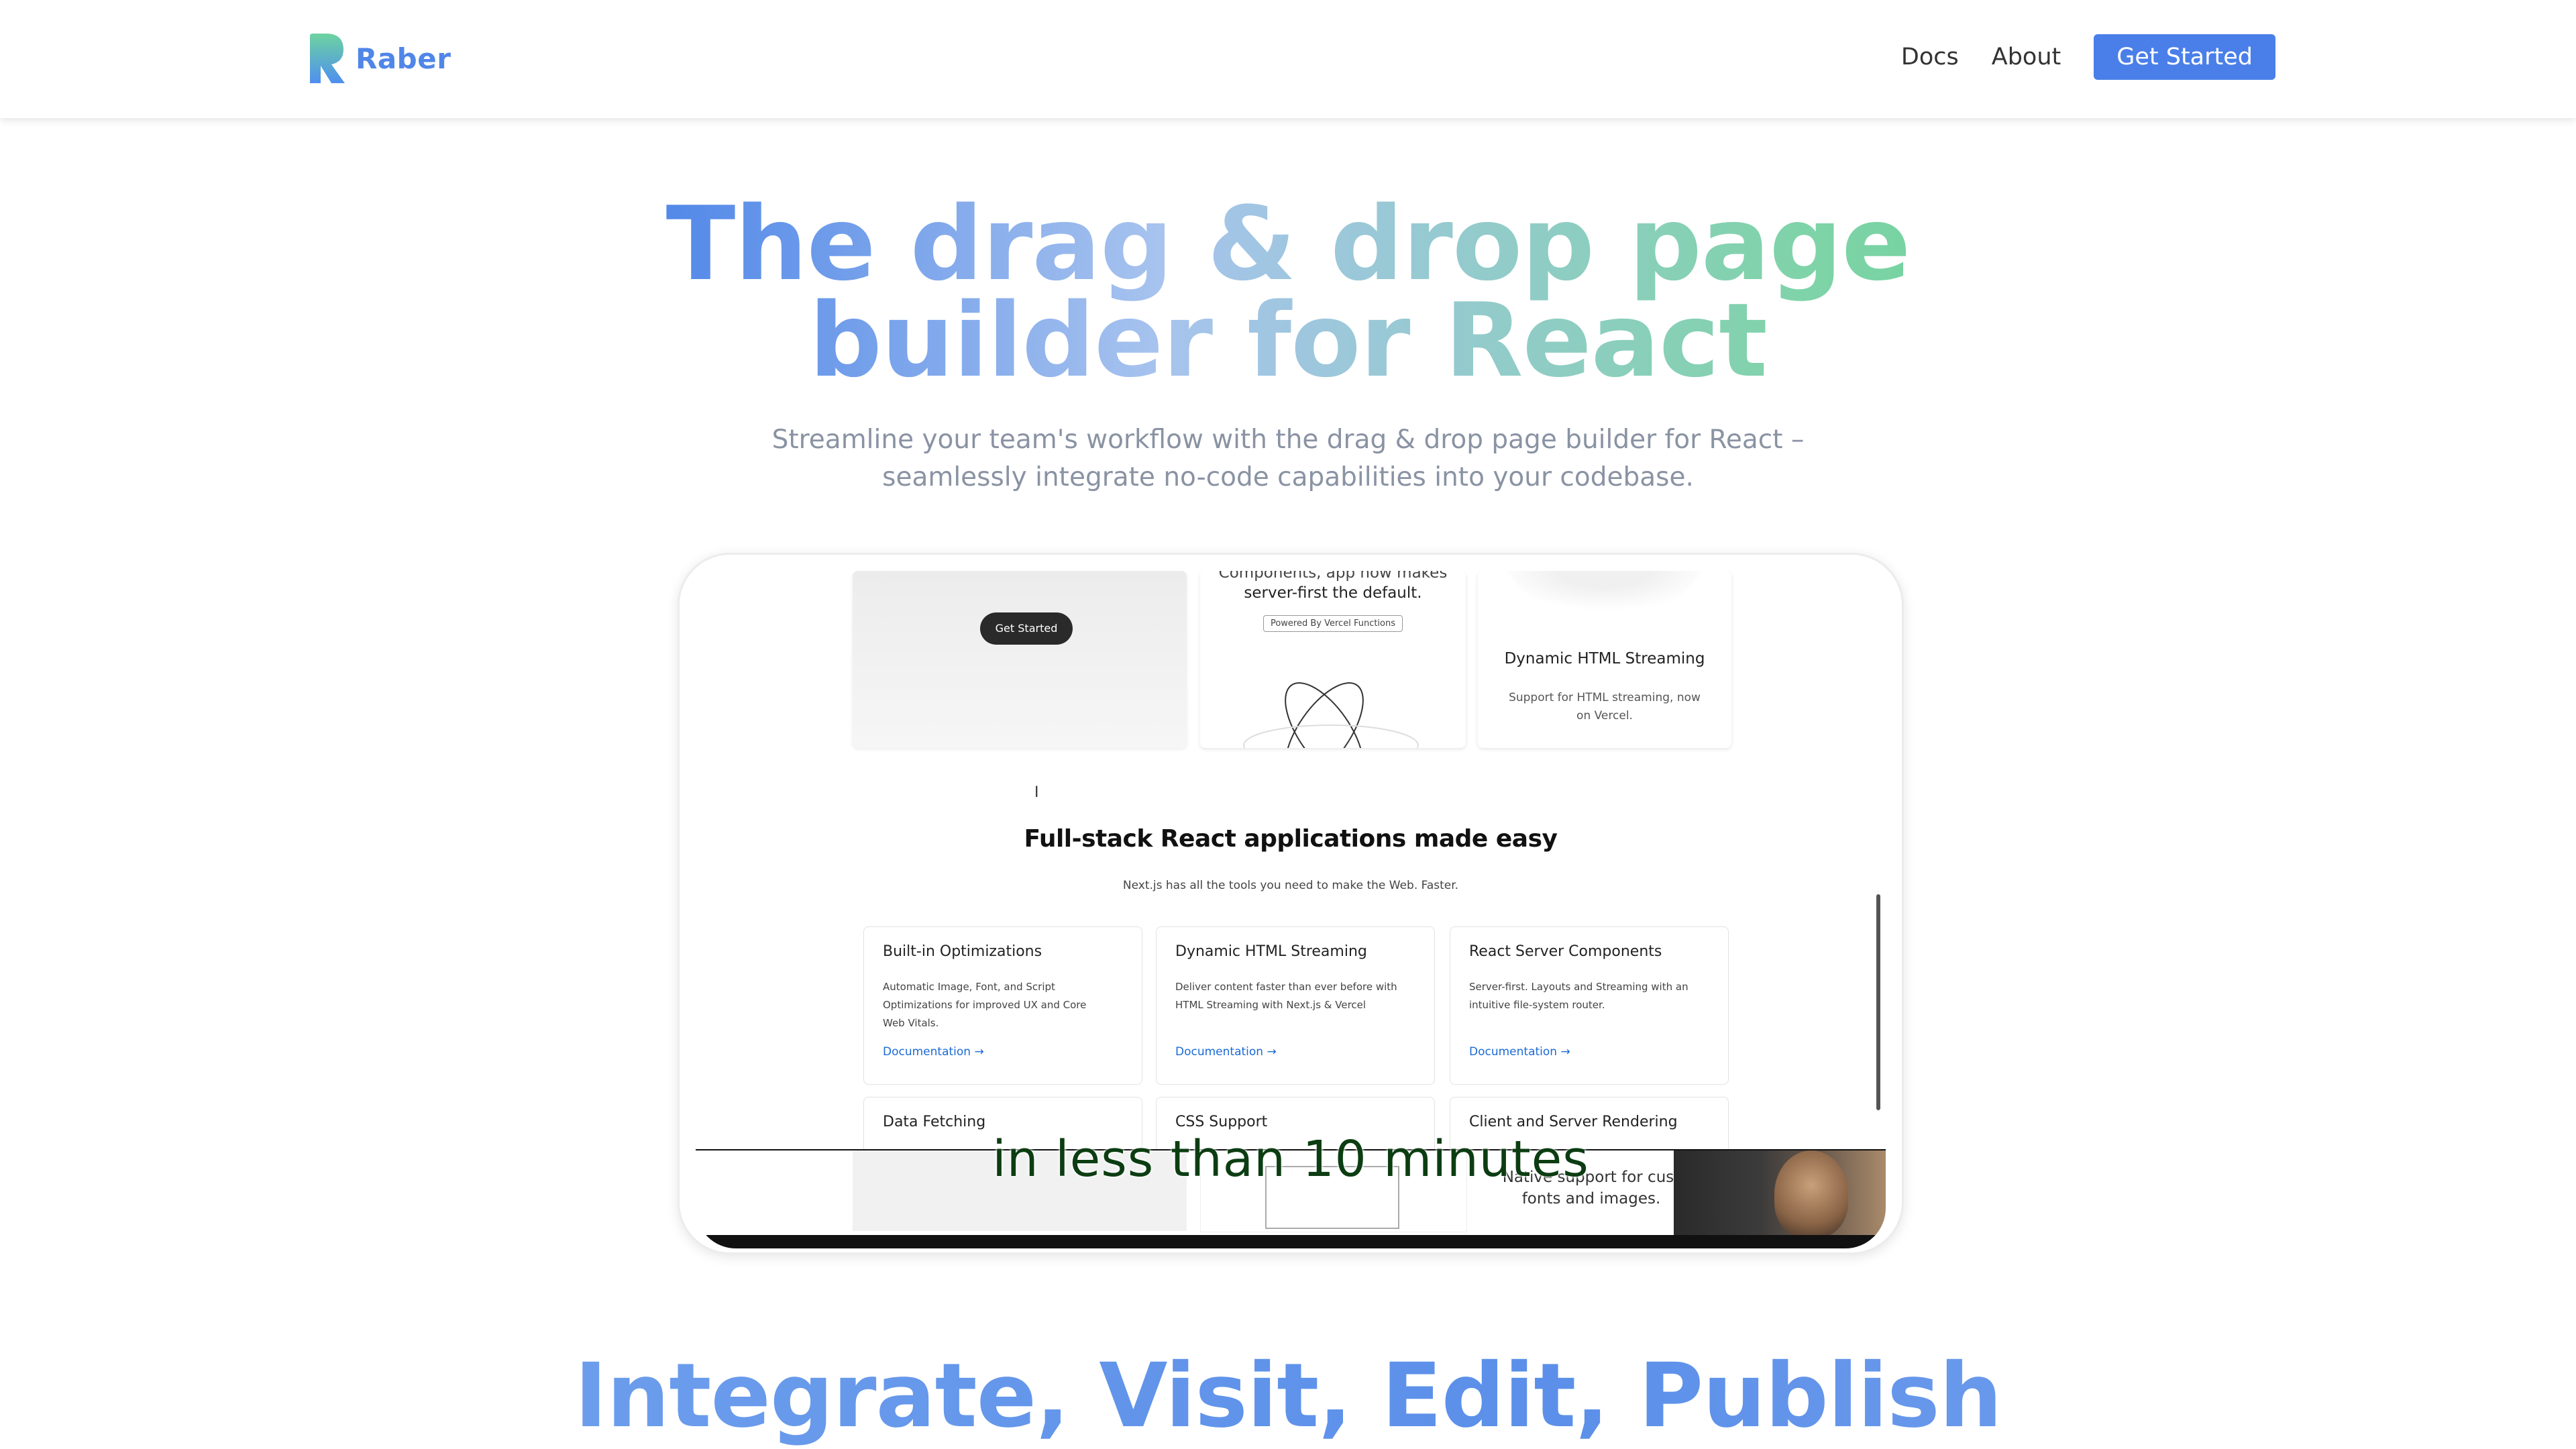 The height and width of the screenshot is (1449, 2576). What do you see at coordinates (1026, 628) in the screenshot?
I see `video-get-started-pill: Get Started` at bounding box center [1026, 628].